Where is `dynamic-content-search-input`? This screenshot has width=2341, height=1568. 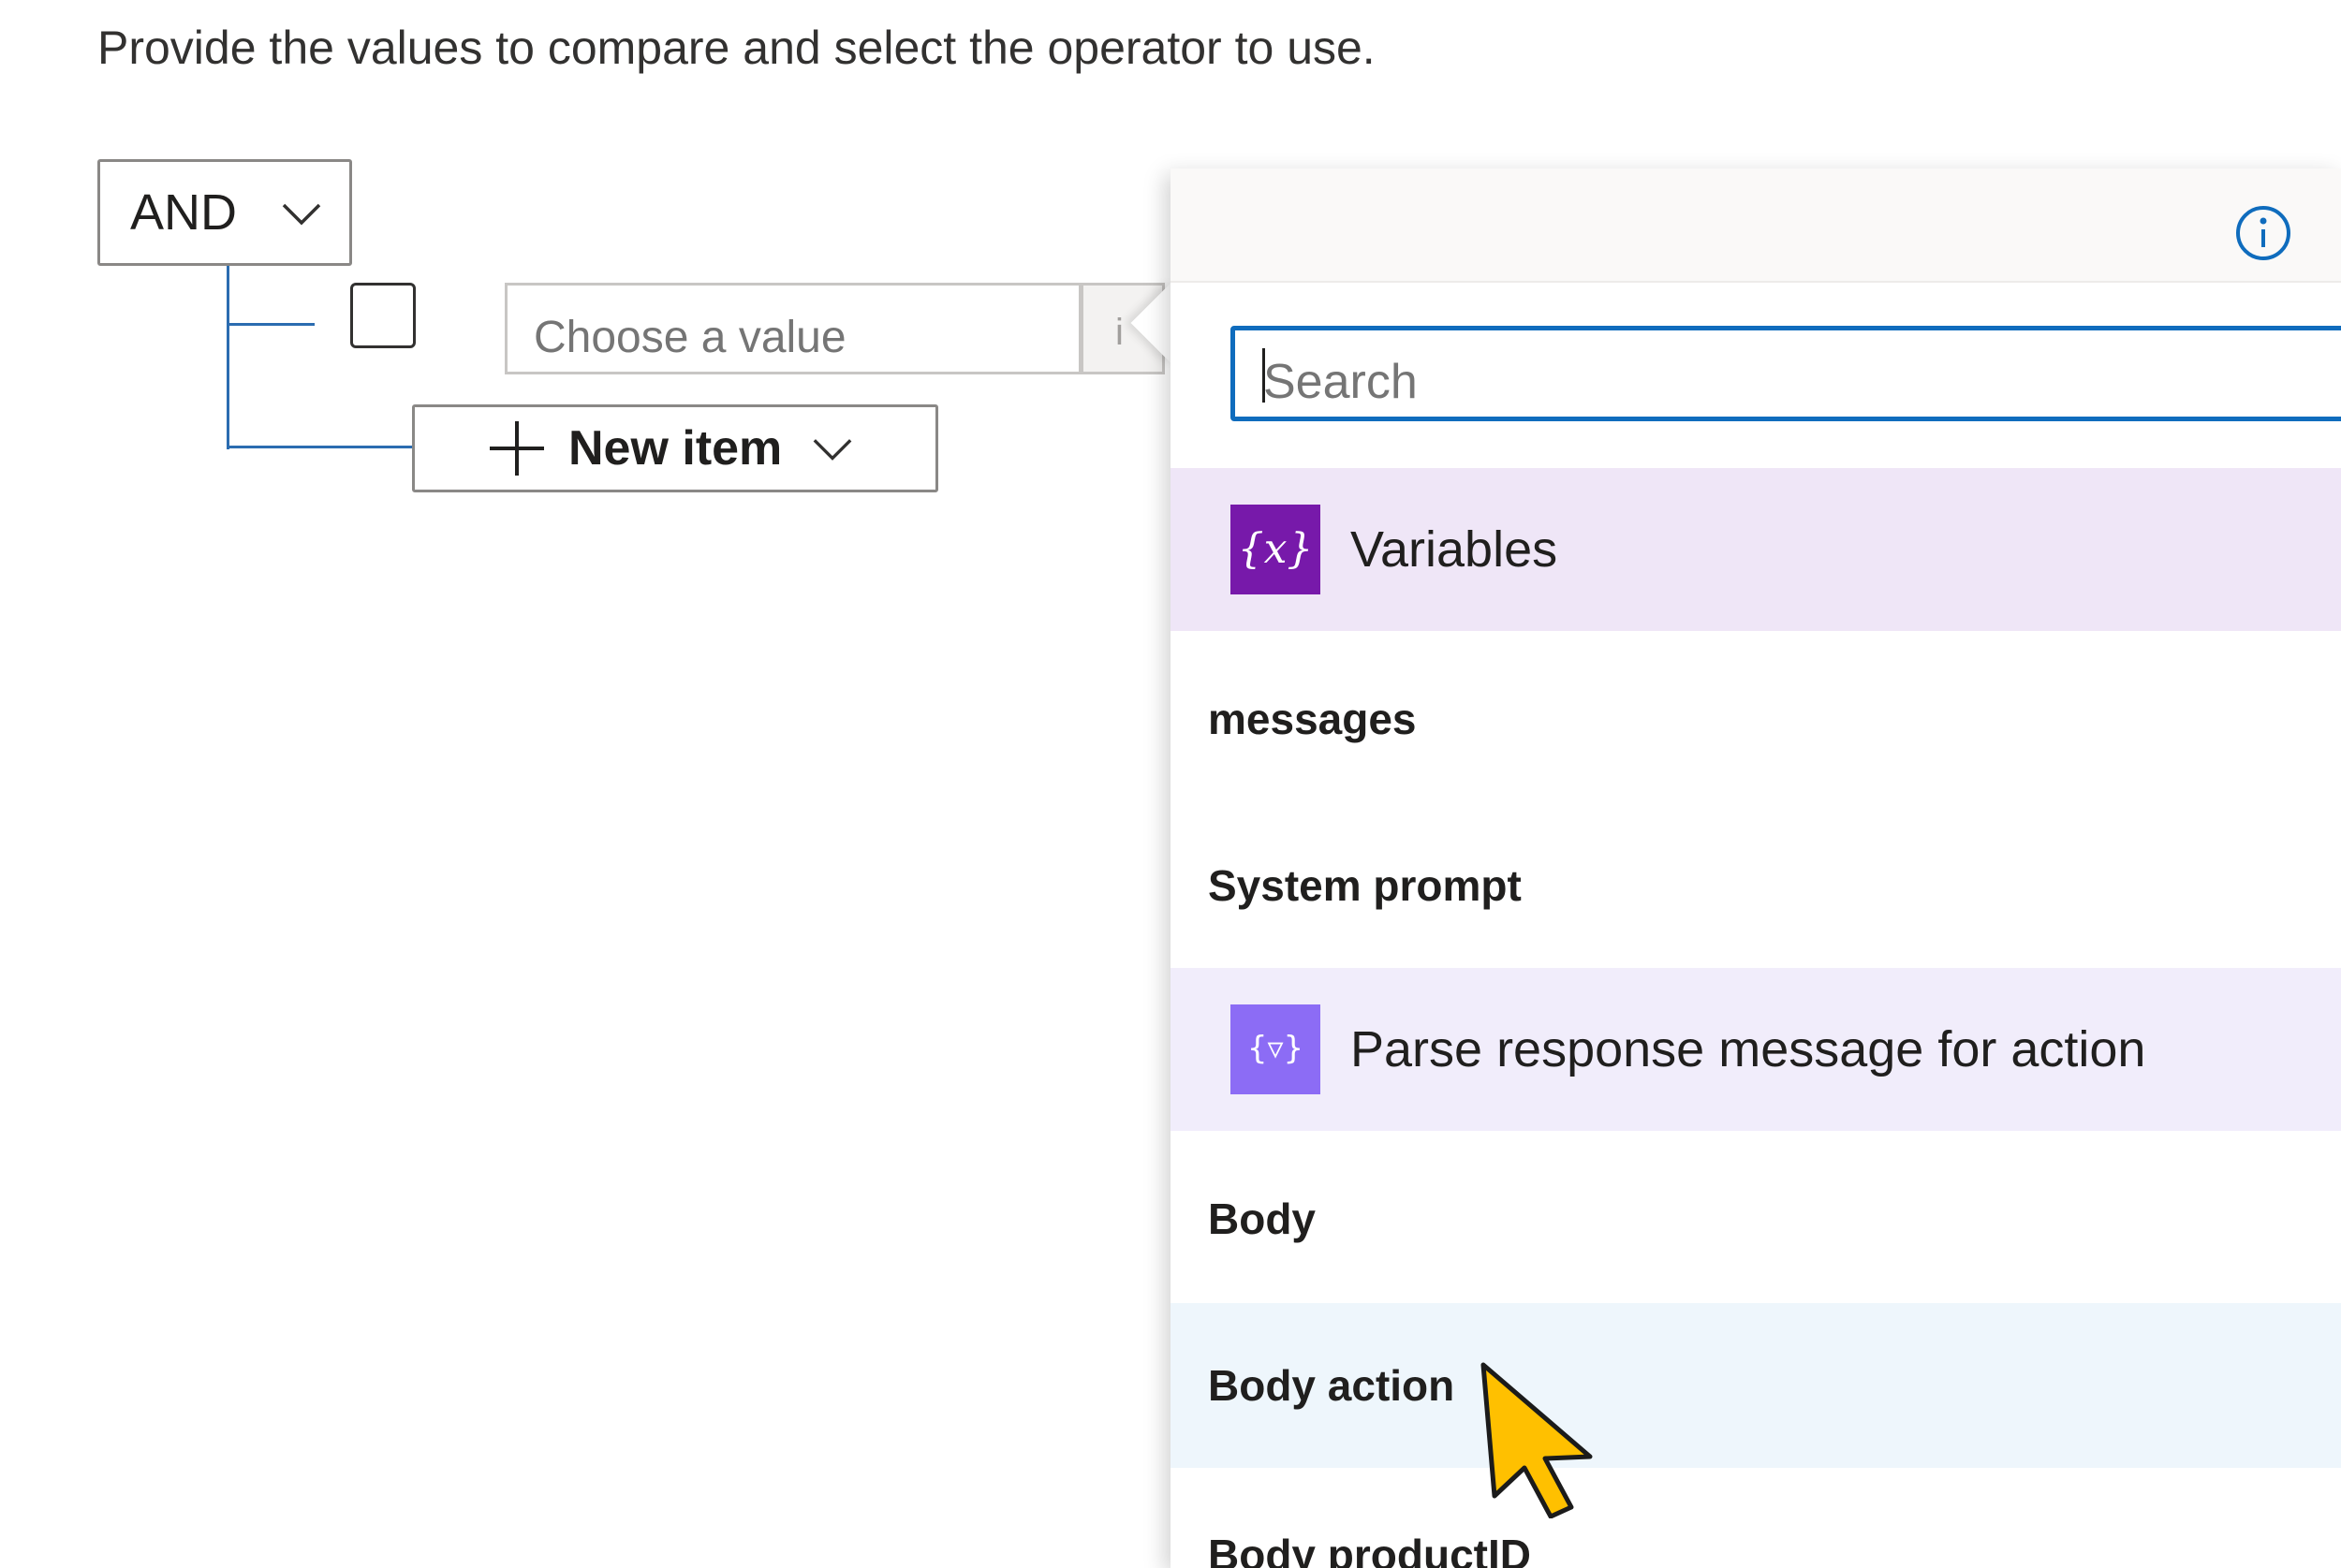 dynamic-content-search-input is located at coordinates (1785, 374).